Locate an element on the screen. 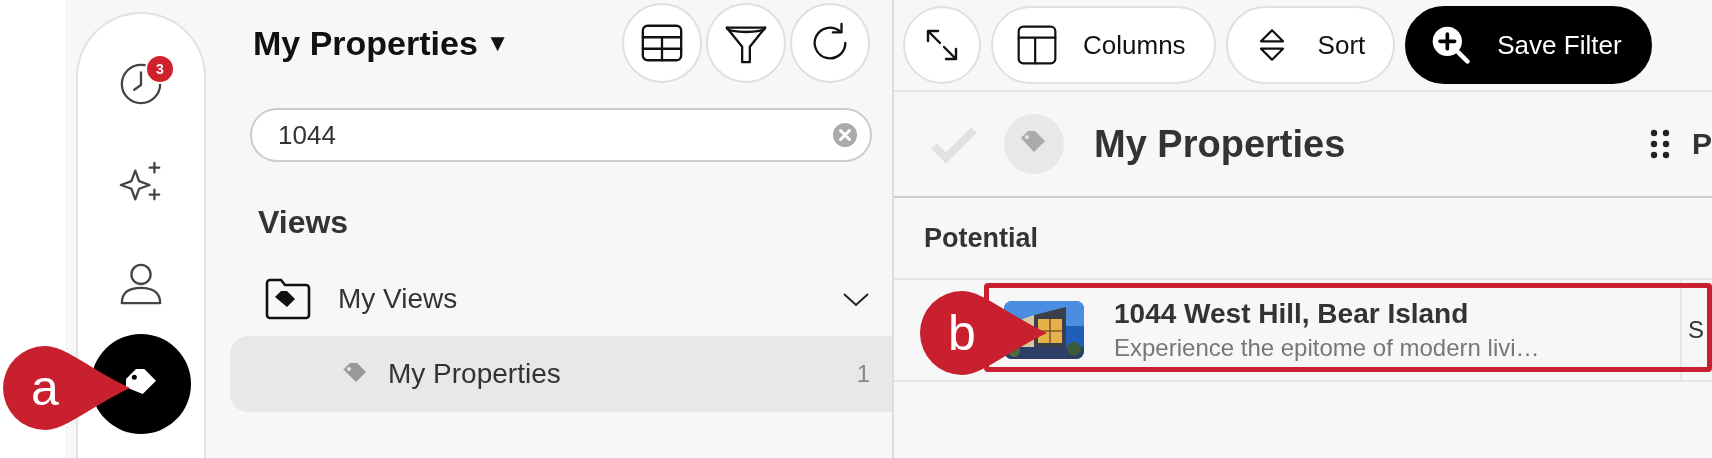 The width and height of the screenshot is (1712, 458). columns-icon is located at coordinates (1037, 45).